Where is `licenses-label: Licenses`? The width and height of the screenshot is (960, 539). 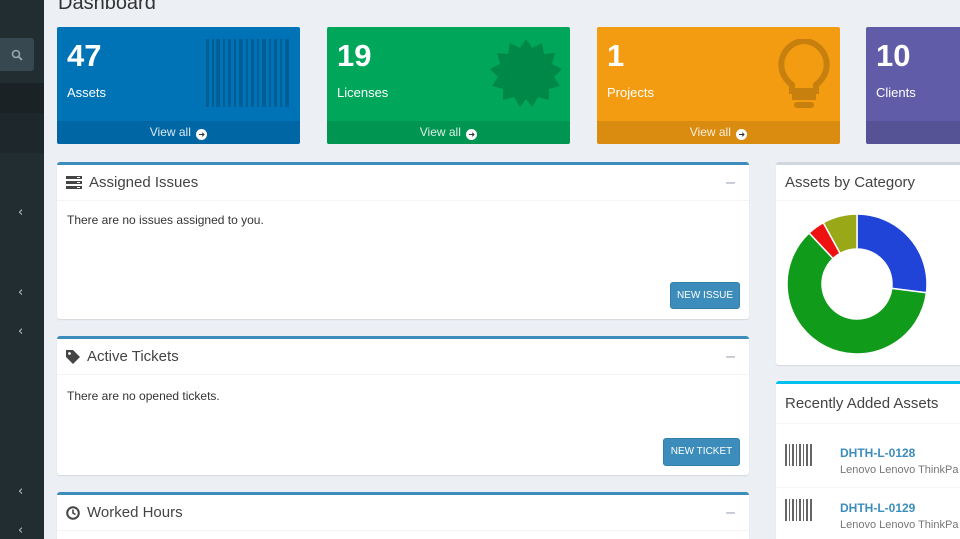 licenses-label: Licenses is located at coordinates (363, 92).